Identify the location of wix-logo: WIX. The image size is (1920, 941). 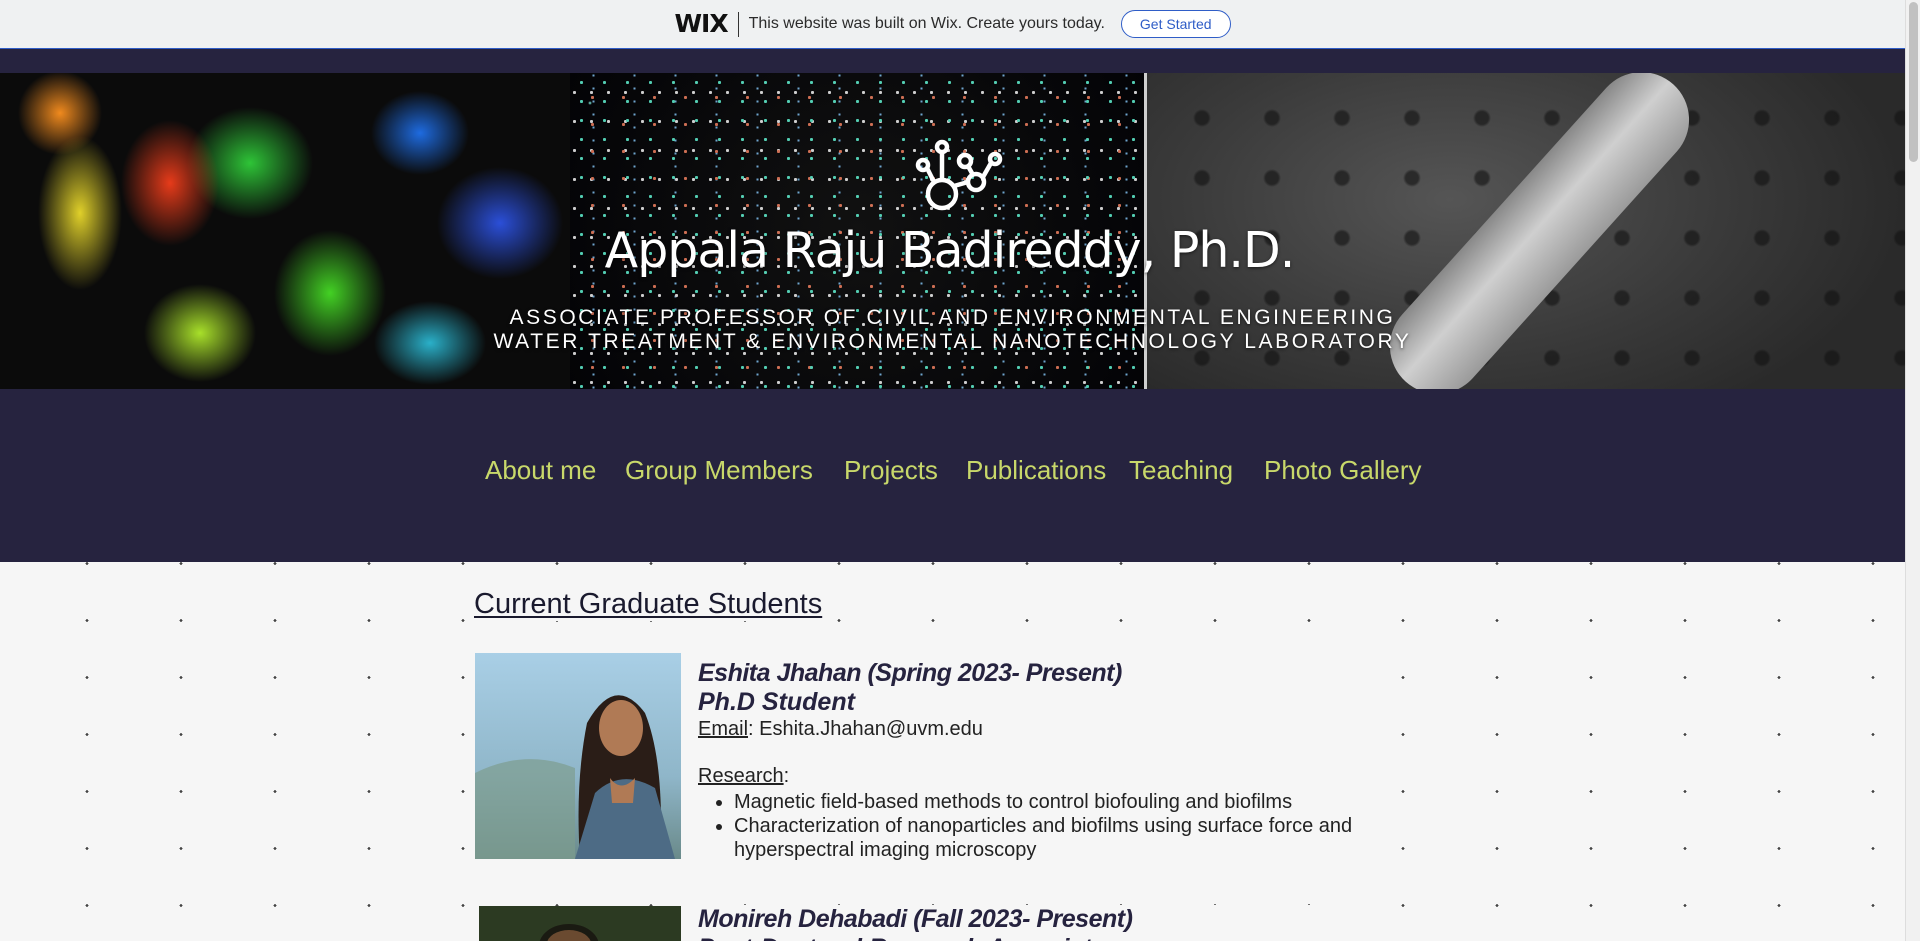
(706, 24).